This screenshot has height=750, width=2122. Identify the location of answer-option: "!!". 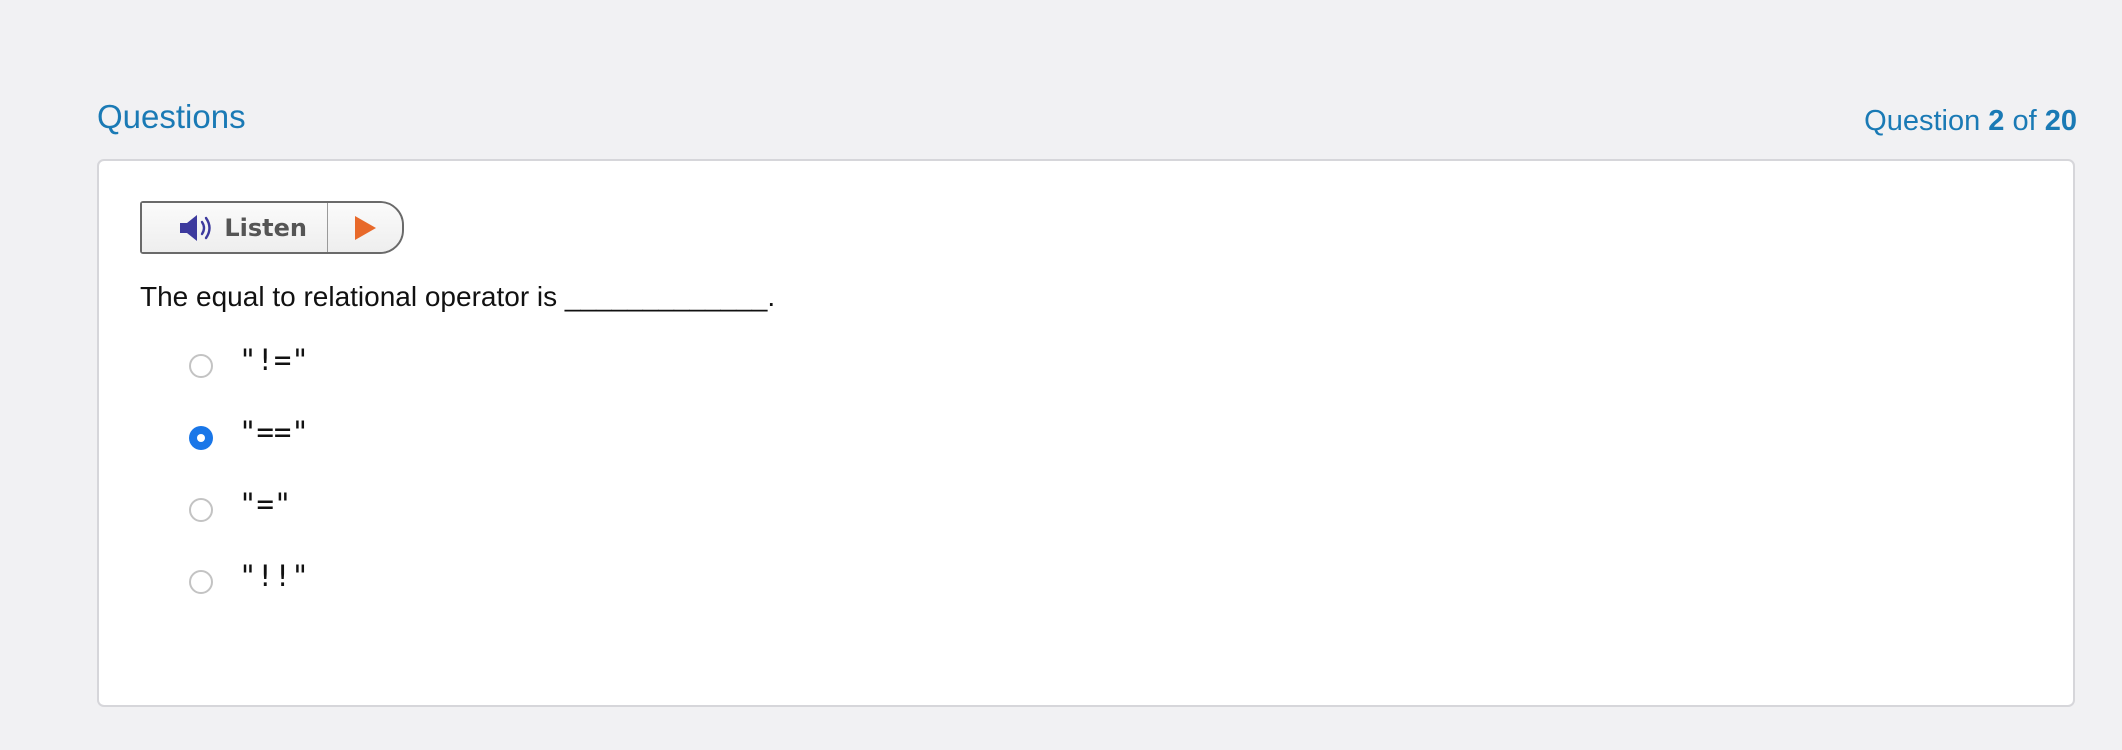
(389, 595).